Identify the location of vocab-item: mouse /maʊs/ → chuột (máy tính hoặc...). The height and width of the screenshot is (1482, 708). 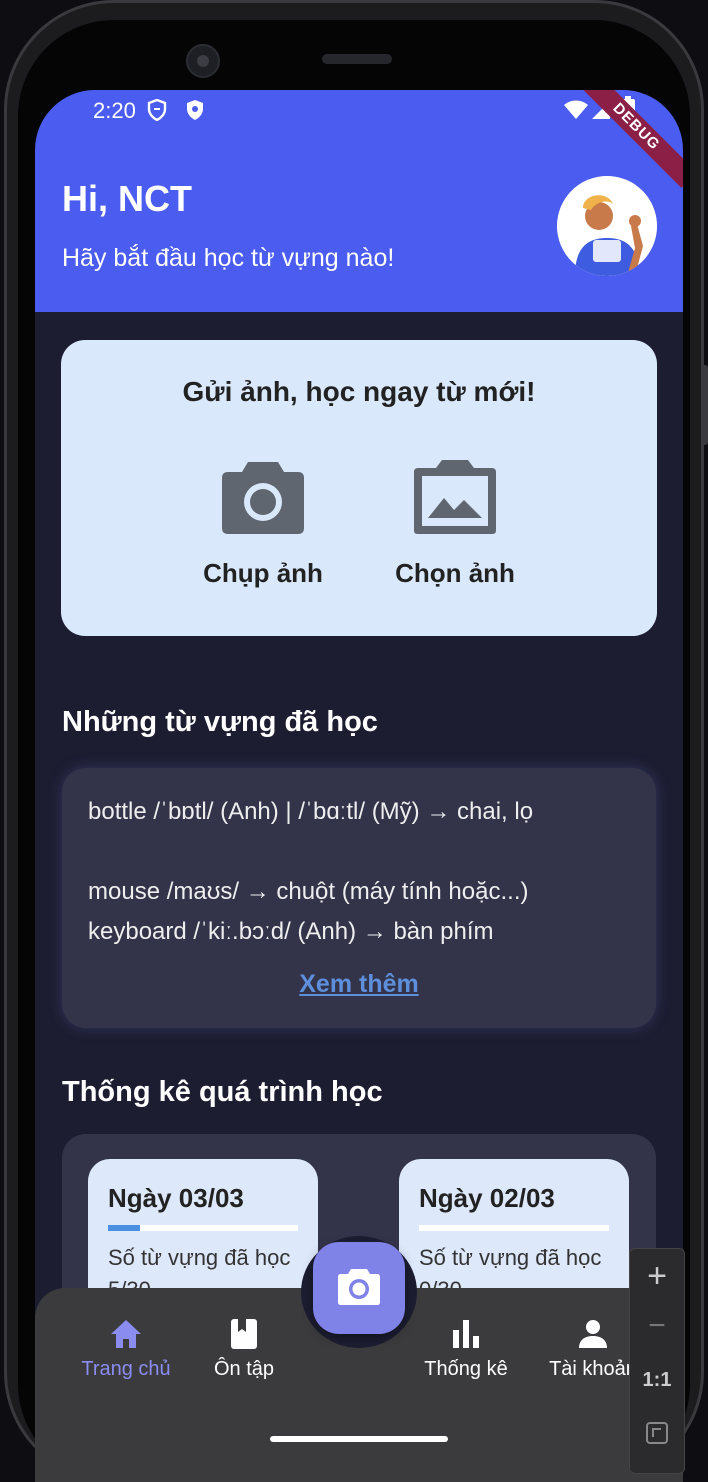
(308, 891).